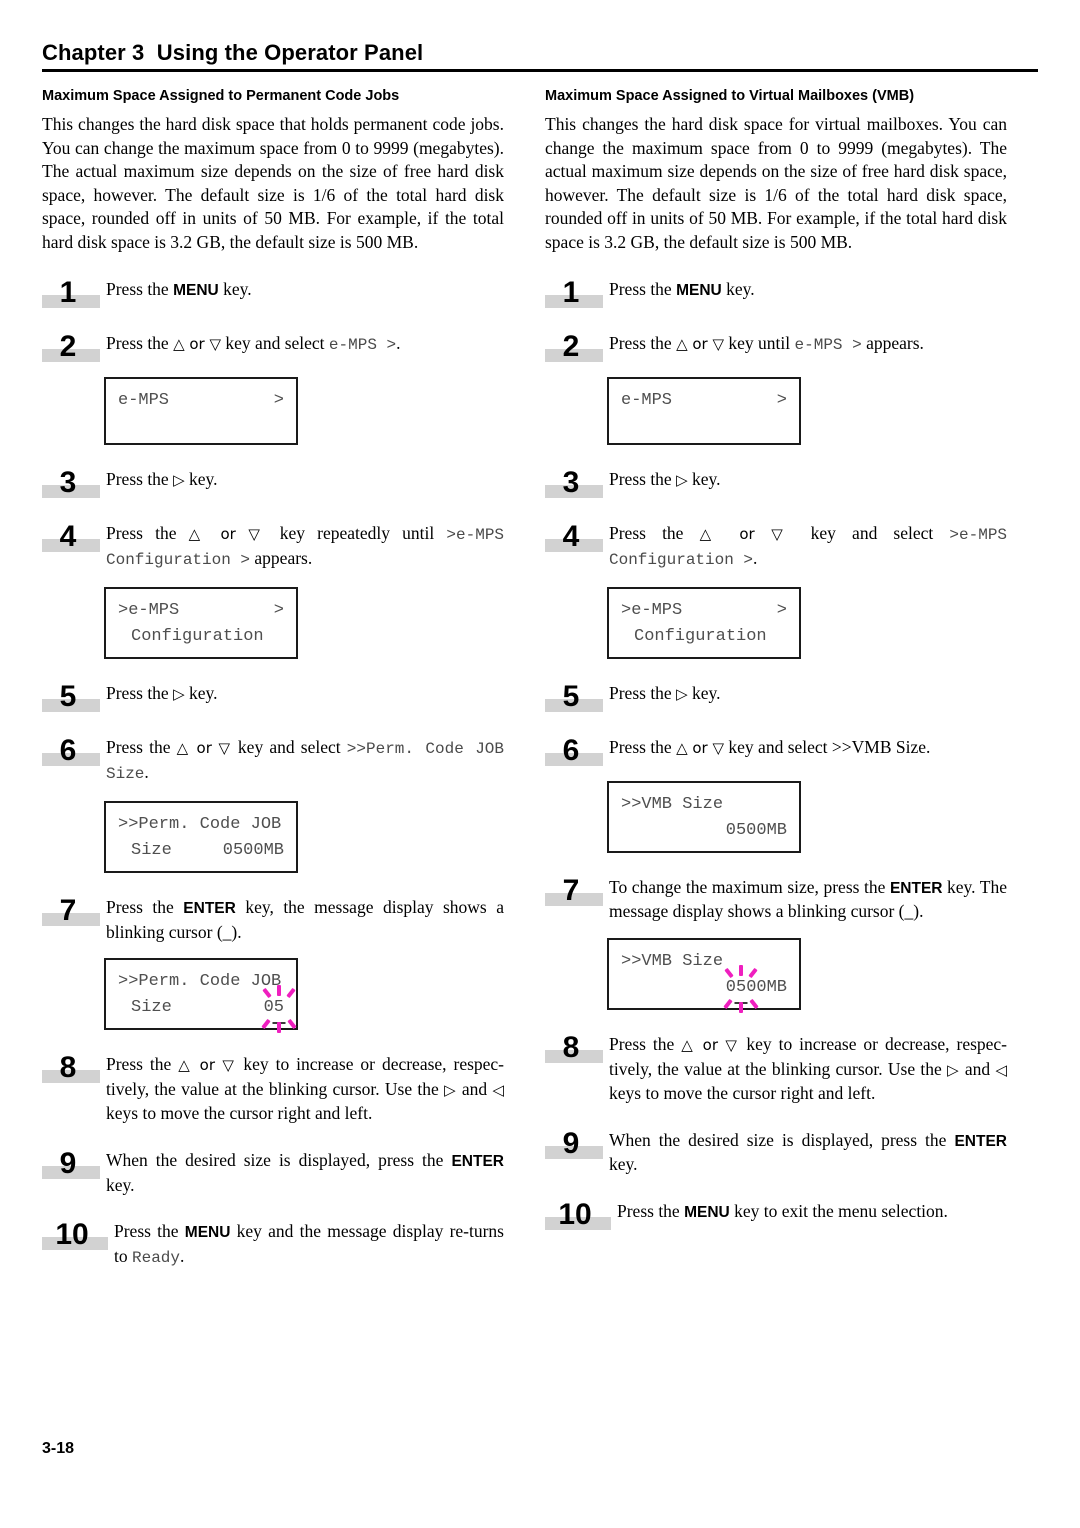 The width and height of the screenshot is (1080, 1528). What do you see at coordinates (68, 482) in the screenshot?
I see `step-number-text: 3` at bounding box center [68, 482].